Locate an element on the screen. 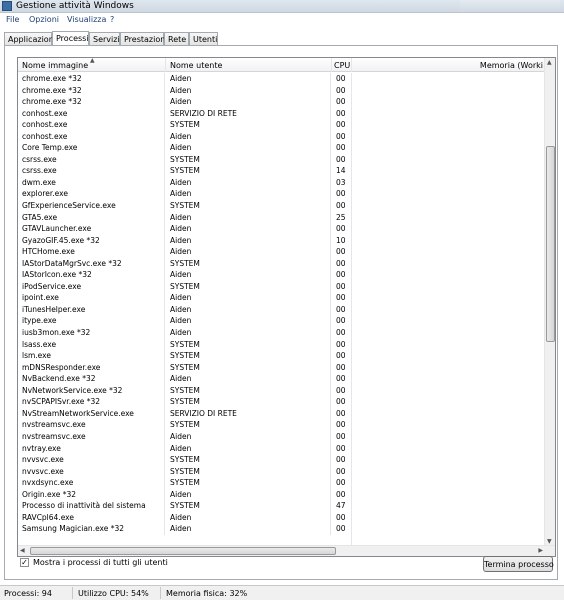 Image resolution: width=564 pixels, height=600 pixels. process-cpu: 10 is located at coordinates (341, 240).